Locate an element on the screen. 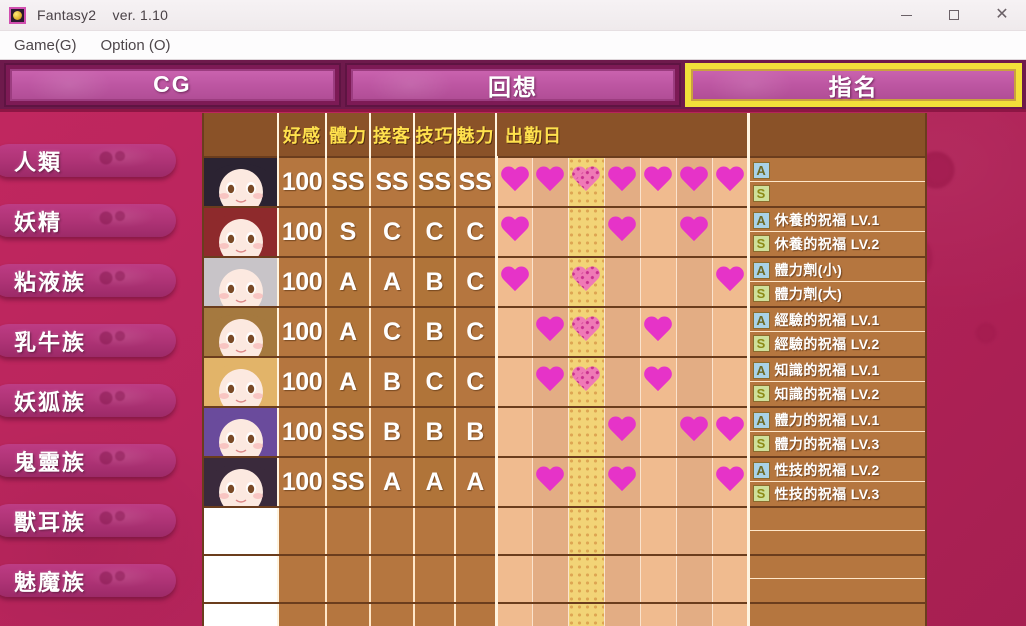 Image resolution: width=1026 pixels, height=626 pixels. close-button: ✕ is located at coordinates (1002, 15).